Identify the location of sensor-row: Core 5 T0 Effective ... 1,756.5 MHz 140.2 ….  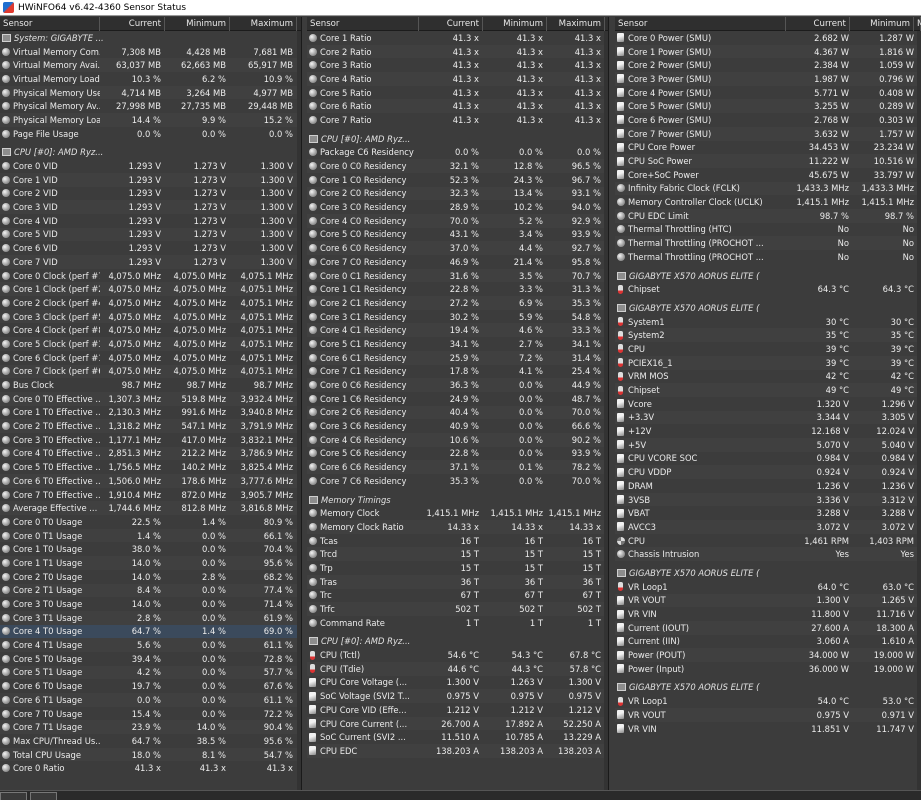
(150, 467).